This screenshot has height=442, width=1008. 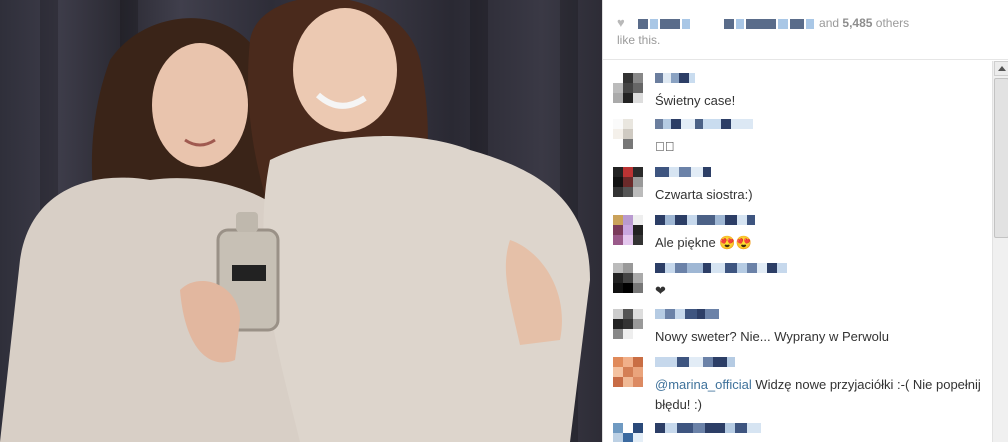 I want to click on scroll-thumb, so click(x=1001, y=158).